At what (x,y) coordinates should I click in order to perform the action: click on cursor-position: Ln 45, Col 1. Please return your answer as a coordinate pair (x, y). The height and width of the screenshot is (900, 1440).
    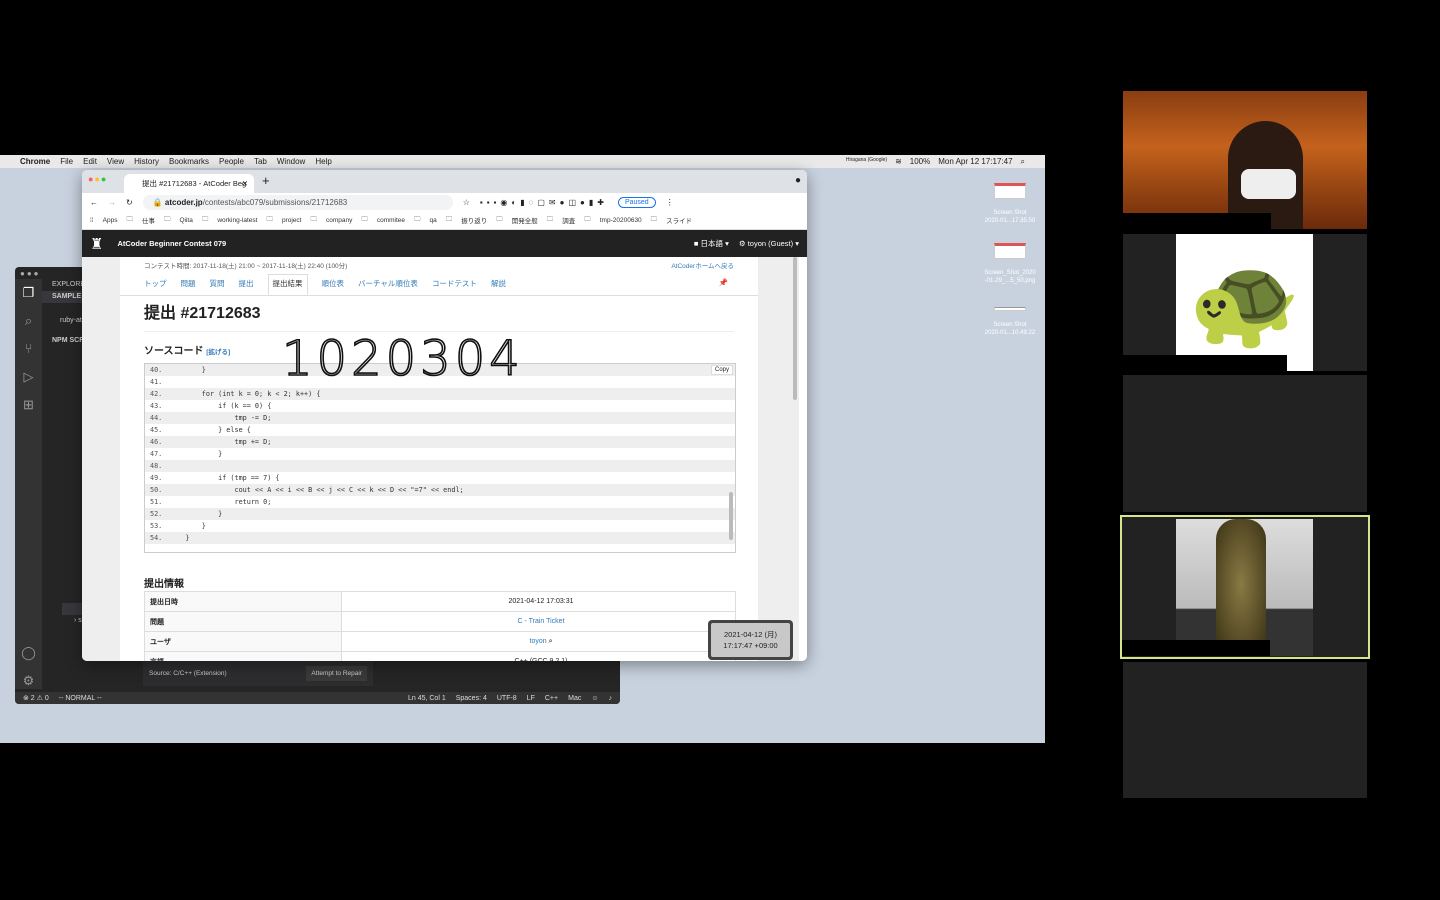
    Looking at the image, I should click on (427, 698).